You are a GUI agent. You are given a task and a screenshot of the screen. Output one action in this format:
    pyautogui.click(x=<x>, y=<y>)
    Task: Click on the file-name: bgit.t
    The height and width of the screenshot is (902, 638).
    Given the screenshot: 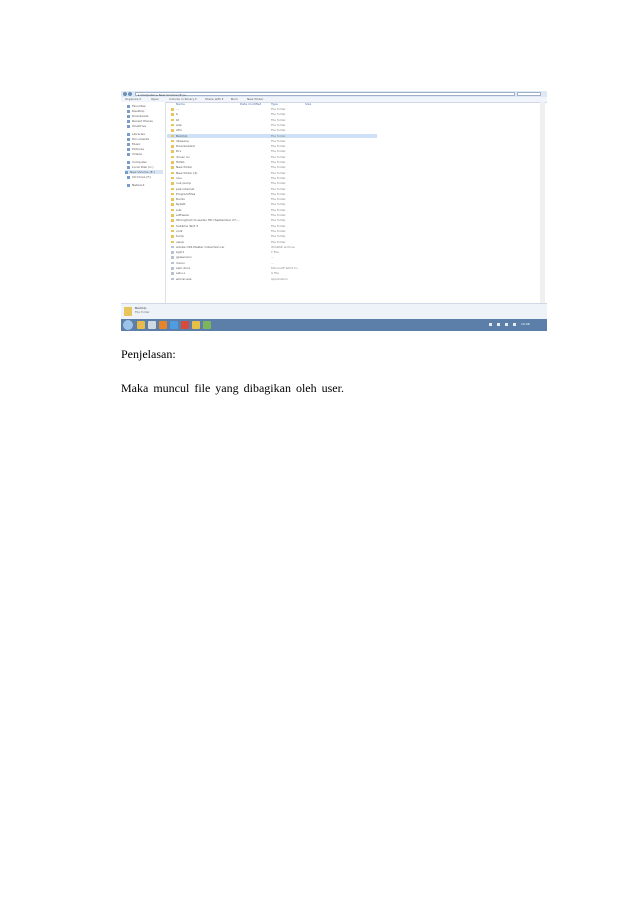 What is the action you would take?
    pyautogui.click(x=180, y=252)
    